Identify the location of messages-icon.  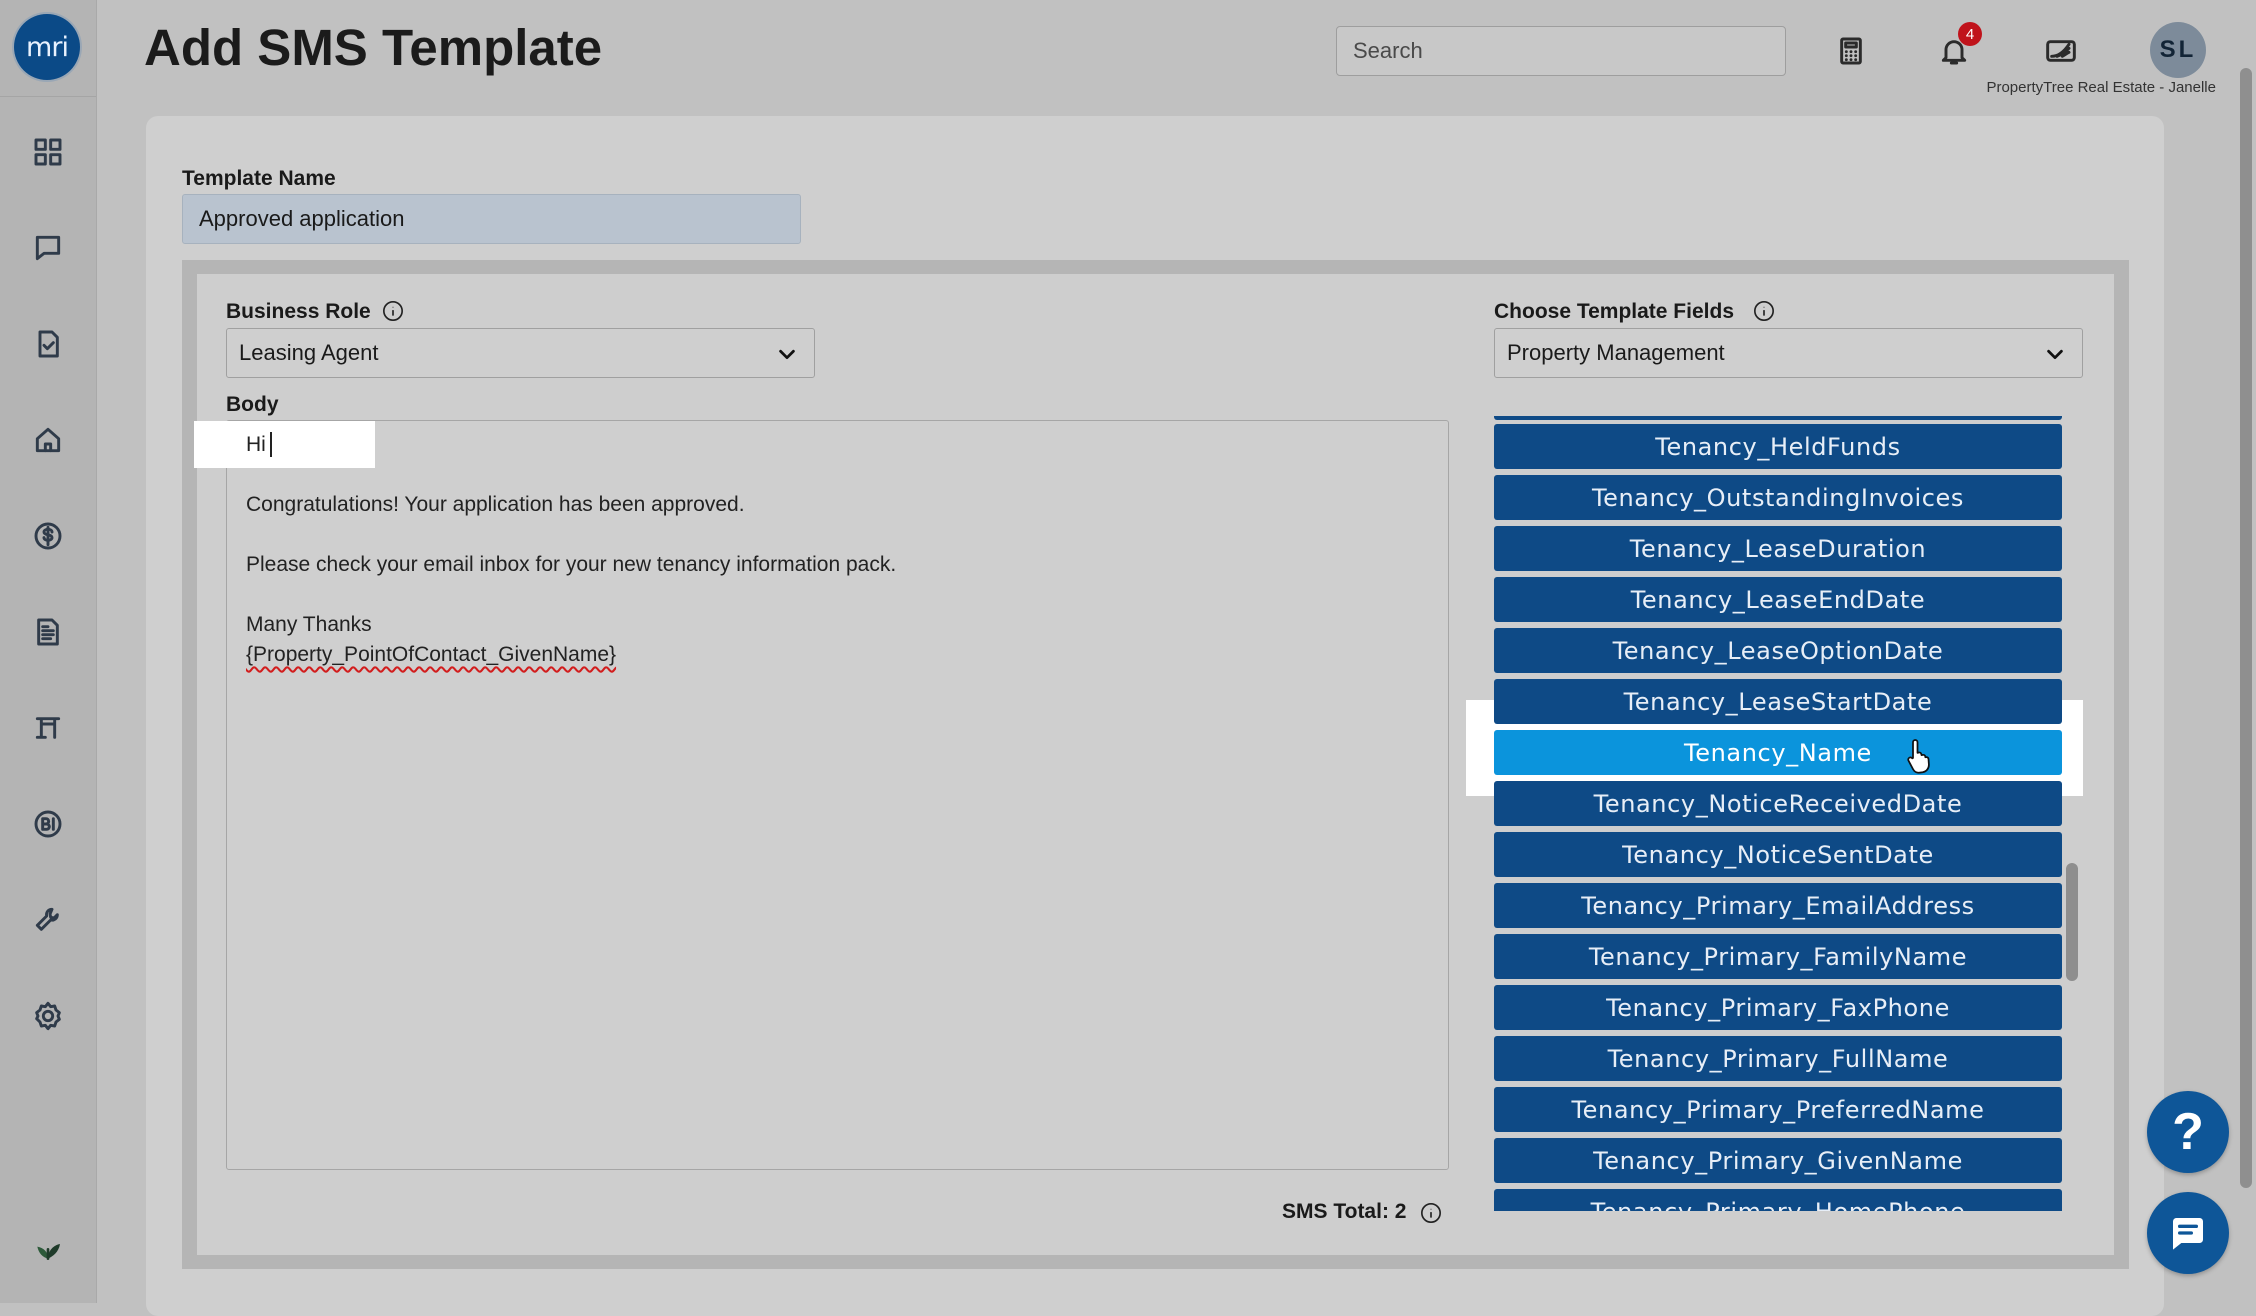
(48, 248).